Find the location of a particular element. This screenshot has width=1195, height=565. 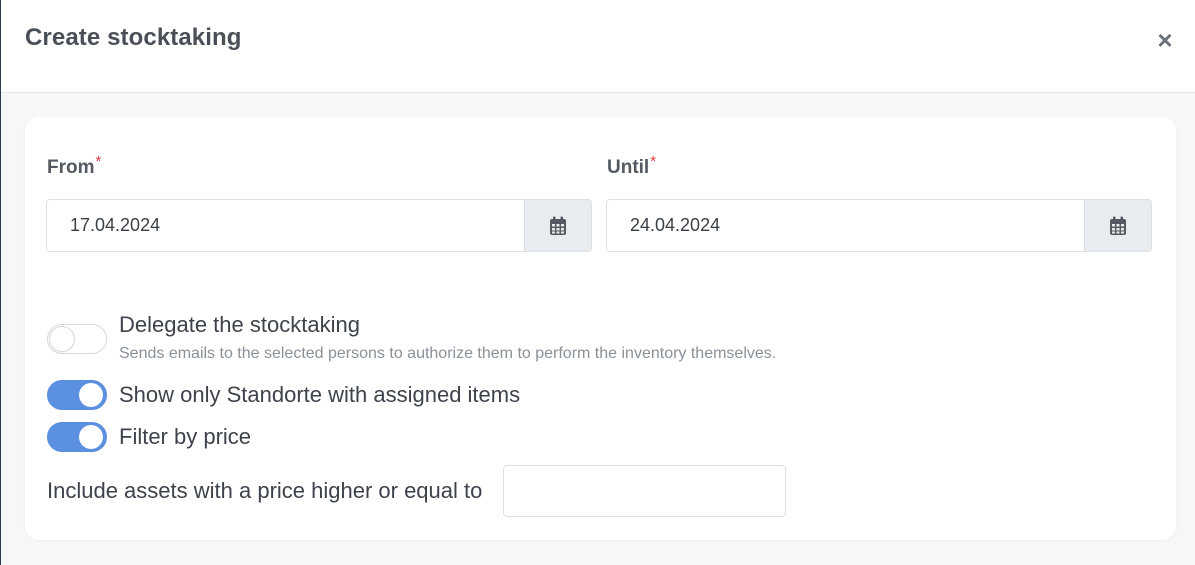

from-calendar-button is located at coordinates (557, 225).